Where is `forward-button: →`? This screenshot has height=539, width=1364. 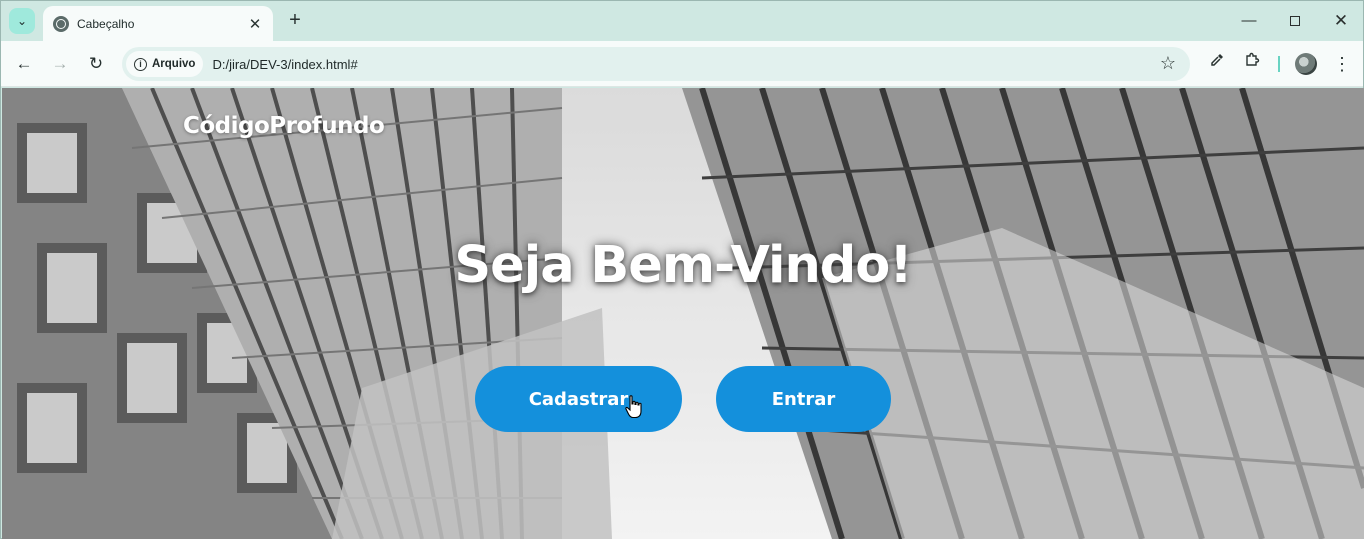 forward-button: → is located at coordinates (60, 64).